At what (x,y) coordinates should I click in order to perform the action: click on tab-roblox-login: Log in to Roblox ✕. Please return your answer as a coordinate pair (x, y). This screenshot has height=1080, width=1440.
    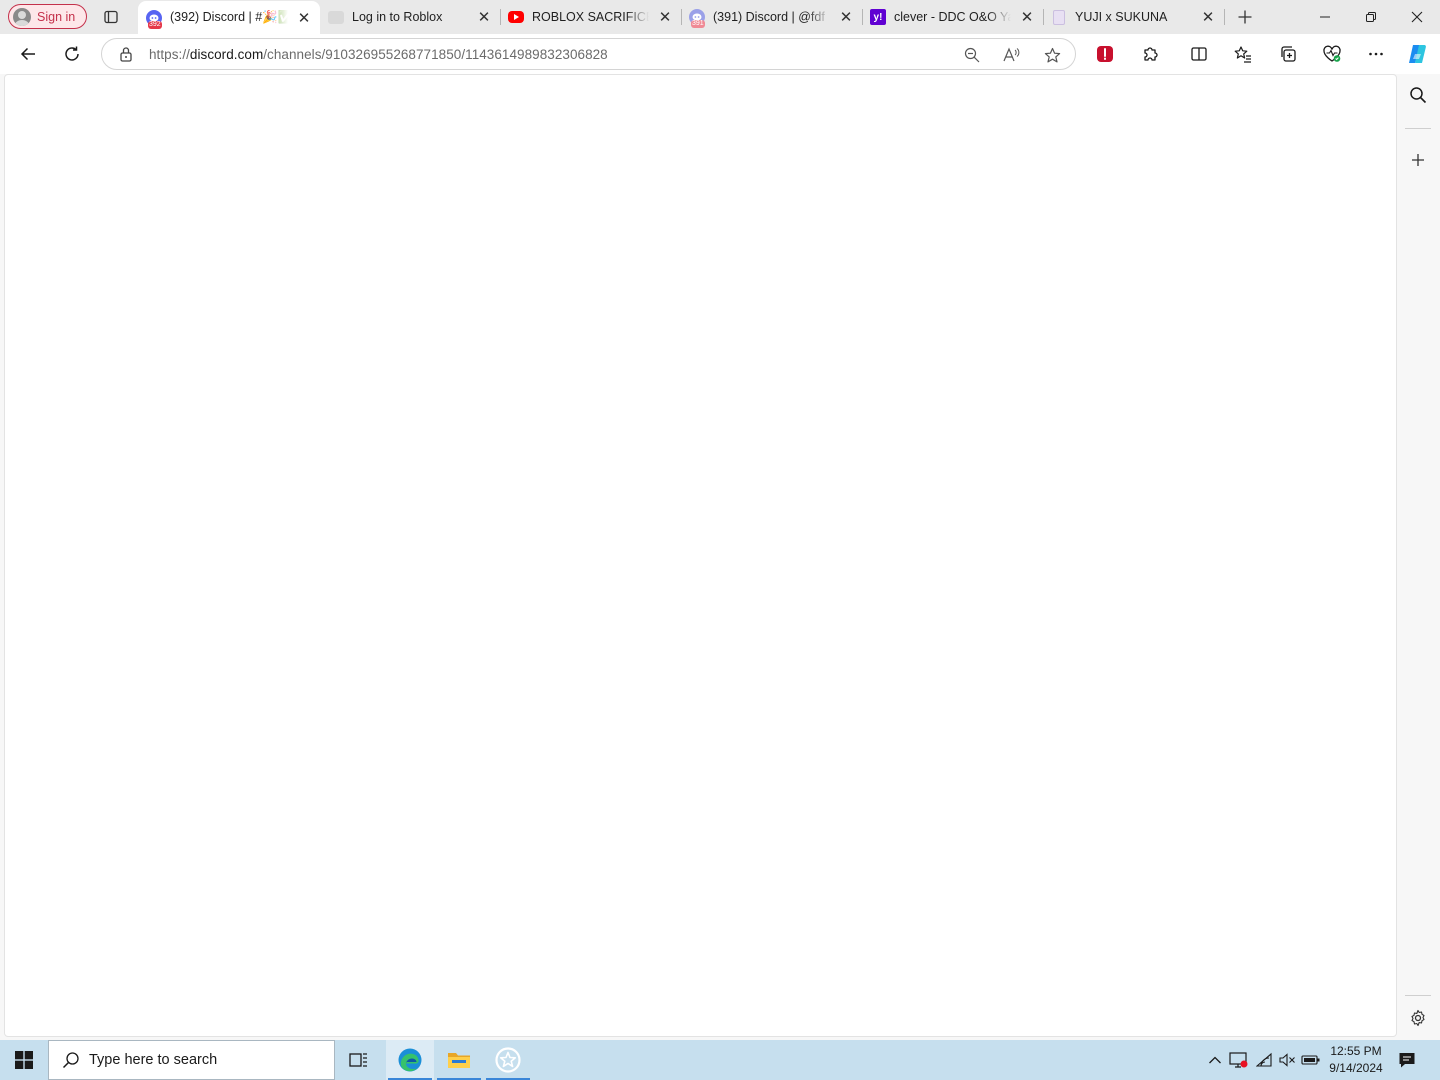
    Looking at the image, I should click on (410, 17).